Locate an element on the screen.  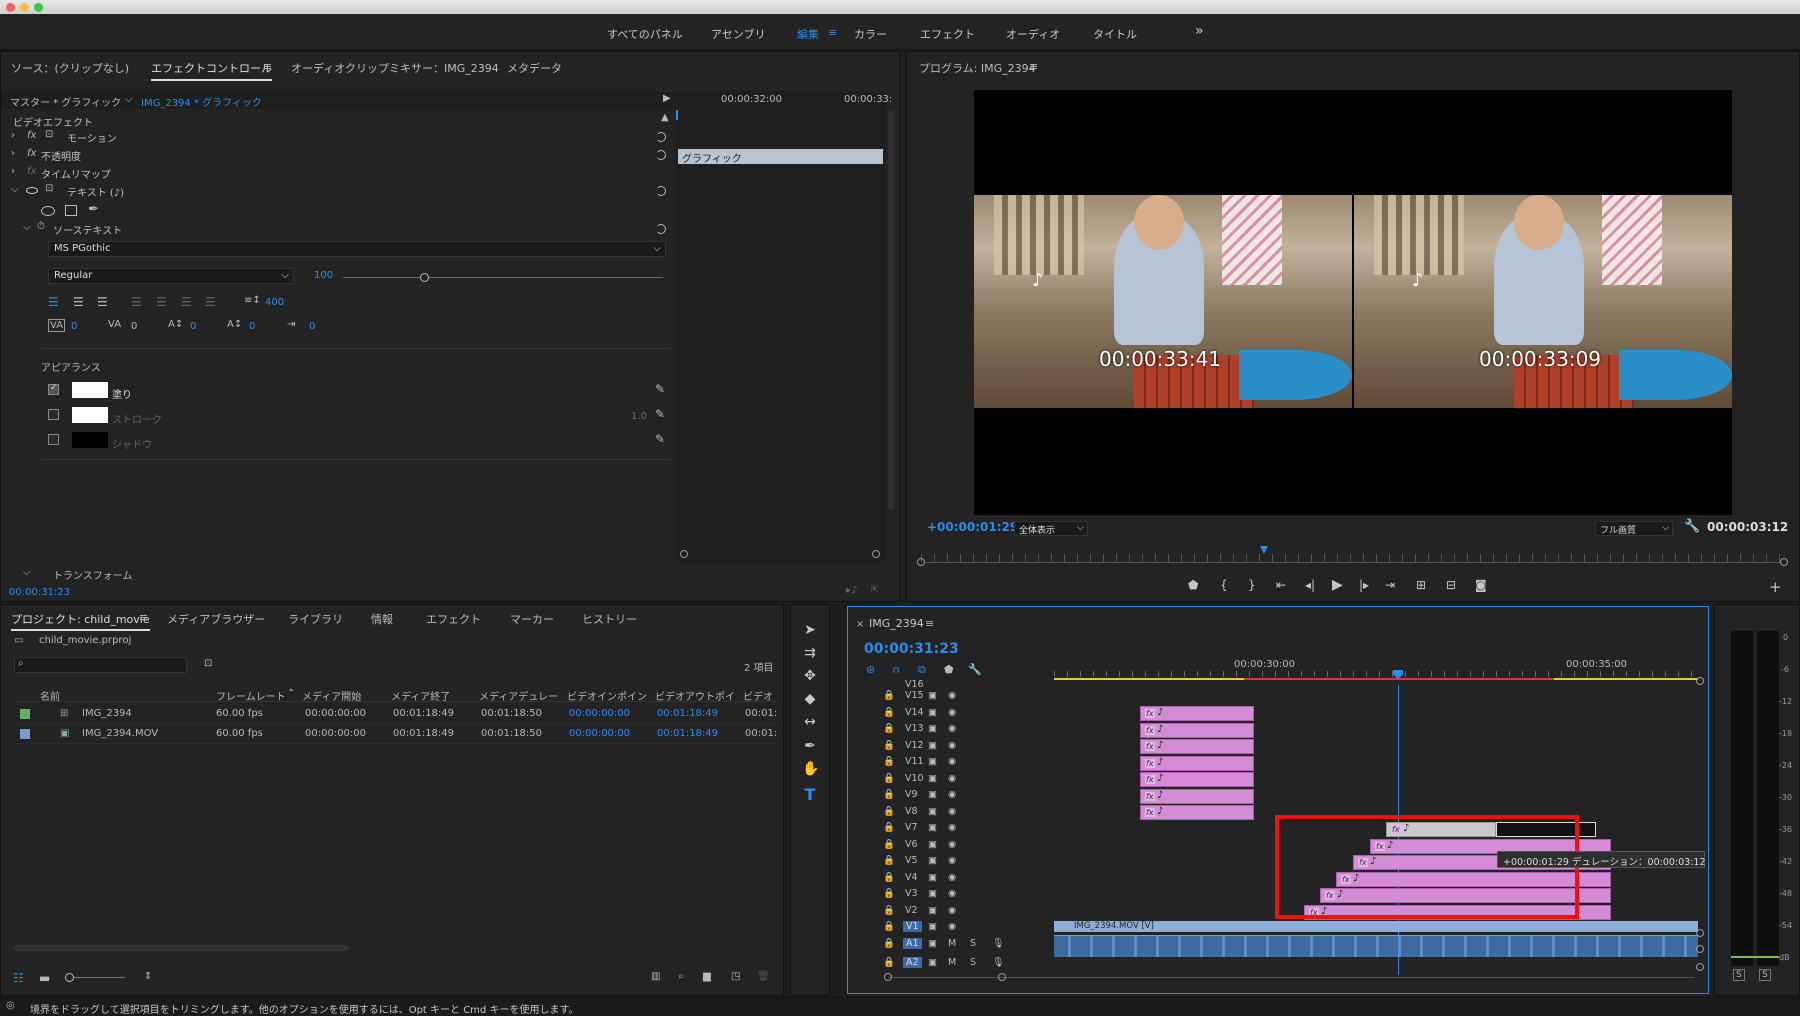
expand-motion-icon: › is located at coordinates (13, 135).